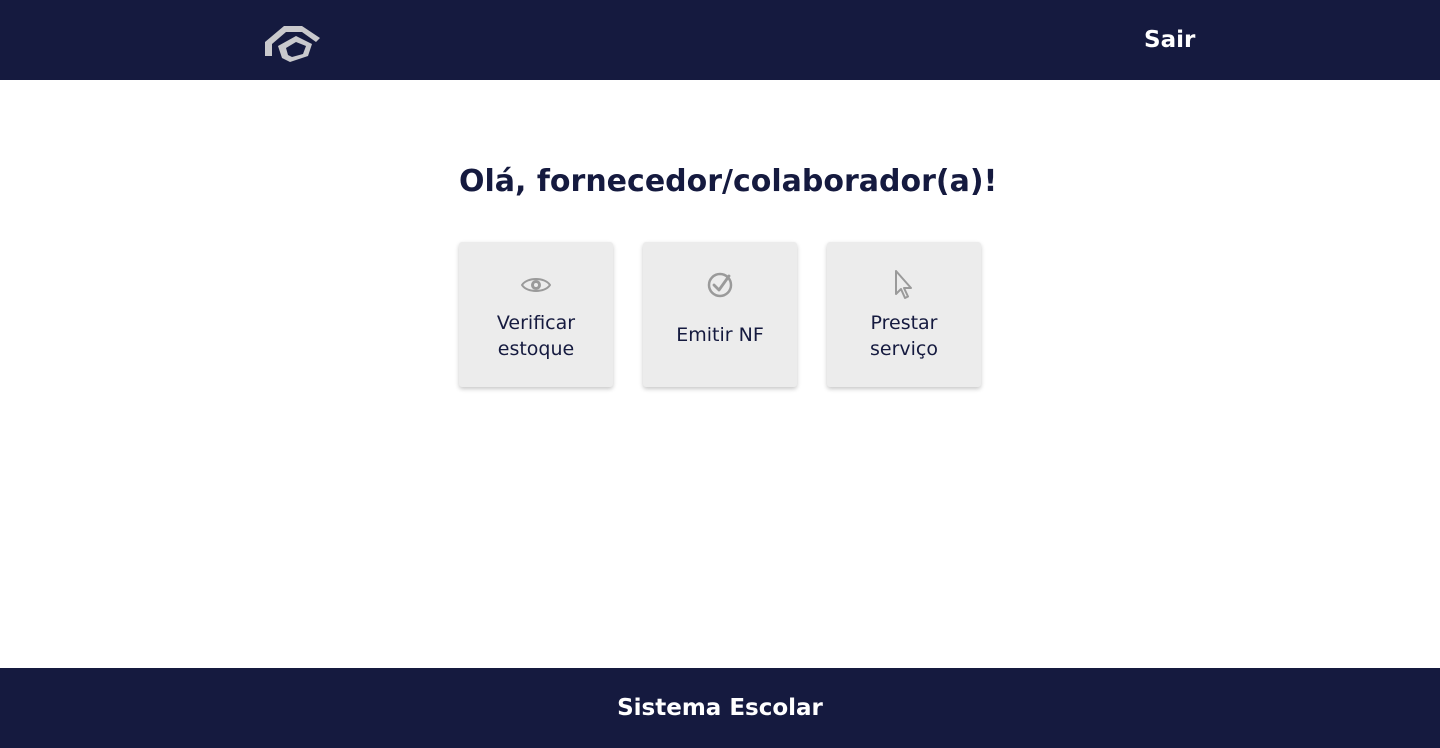 This screenshot has height=748, width=1440. Describe the element at coordinates (904, 285) in the screenshot. I see `cursor-icon` at that location.